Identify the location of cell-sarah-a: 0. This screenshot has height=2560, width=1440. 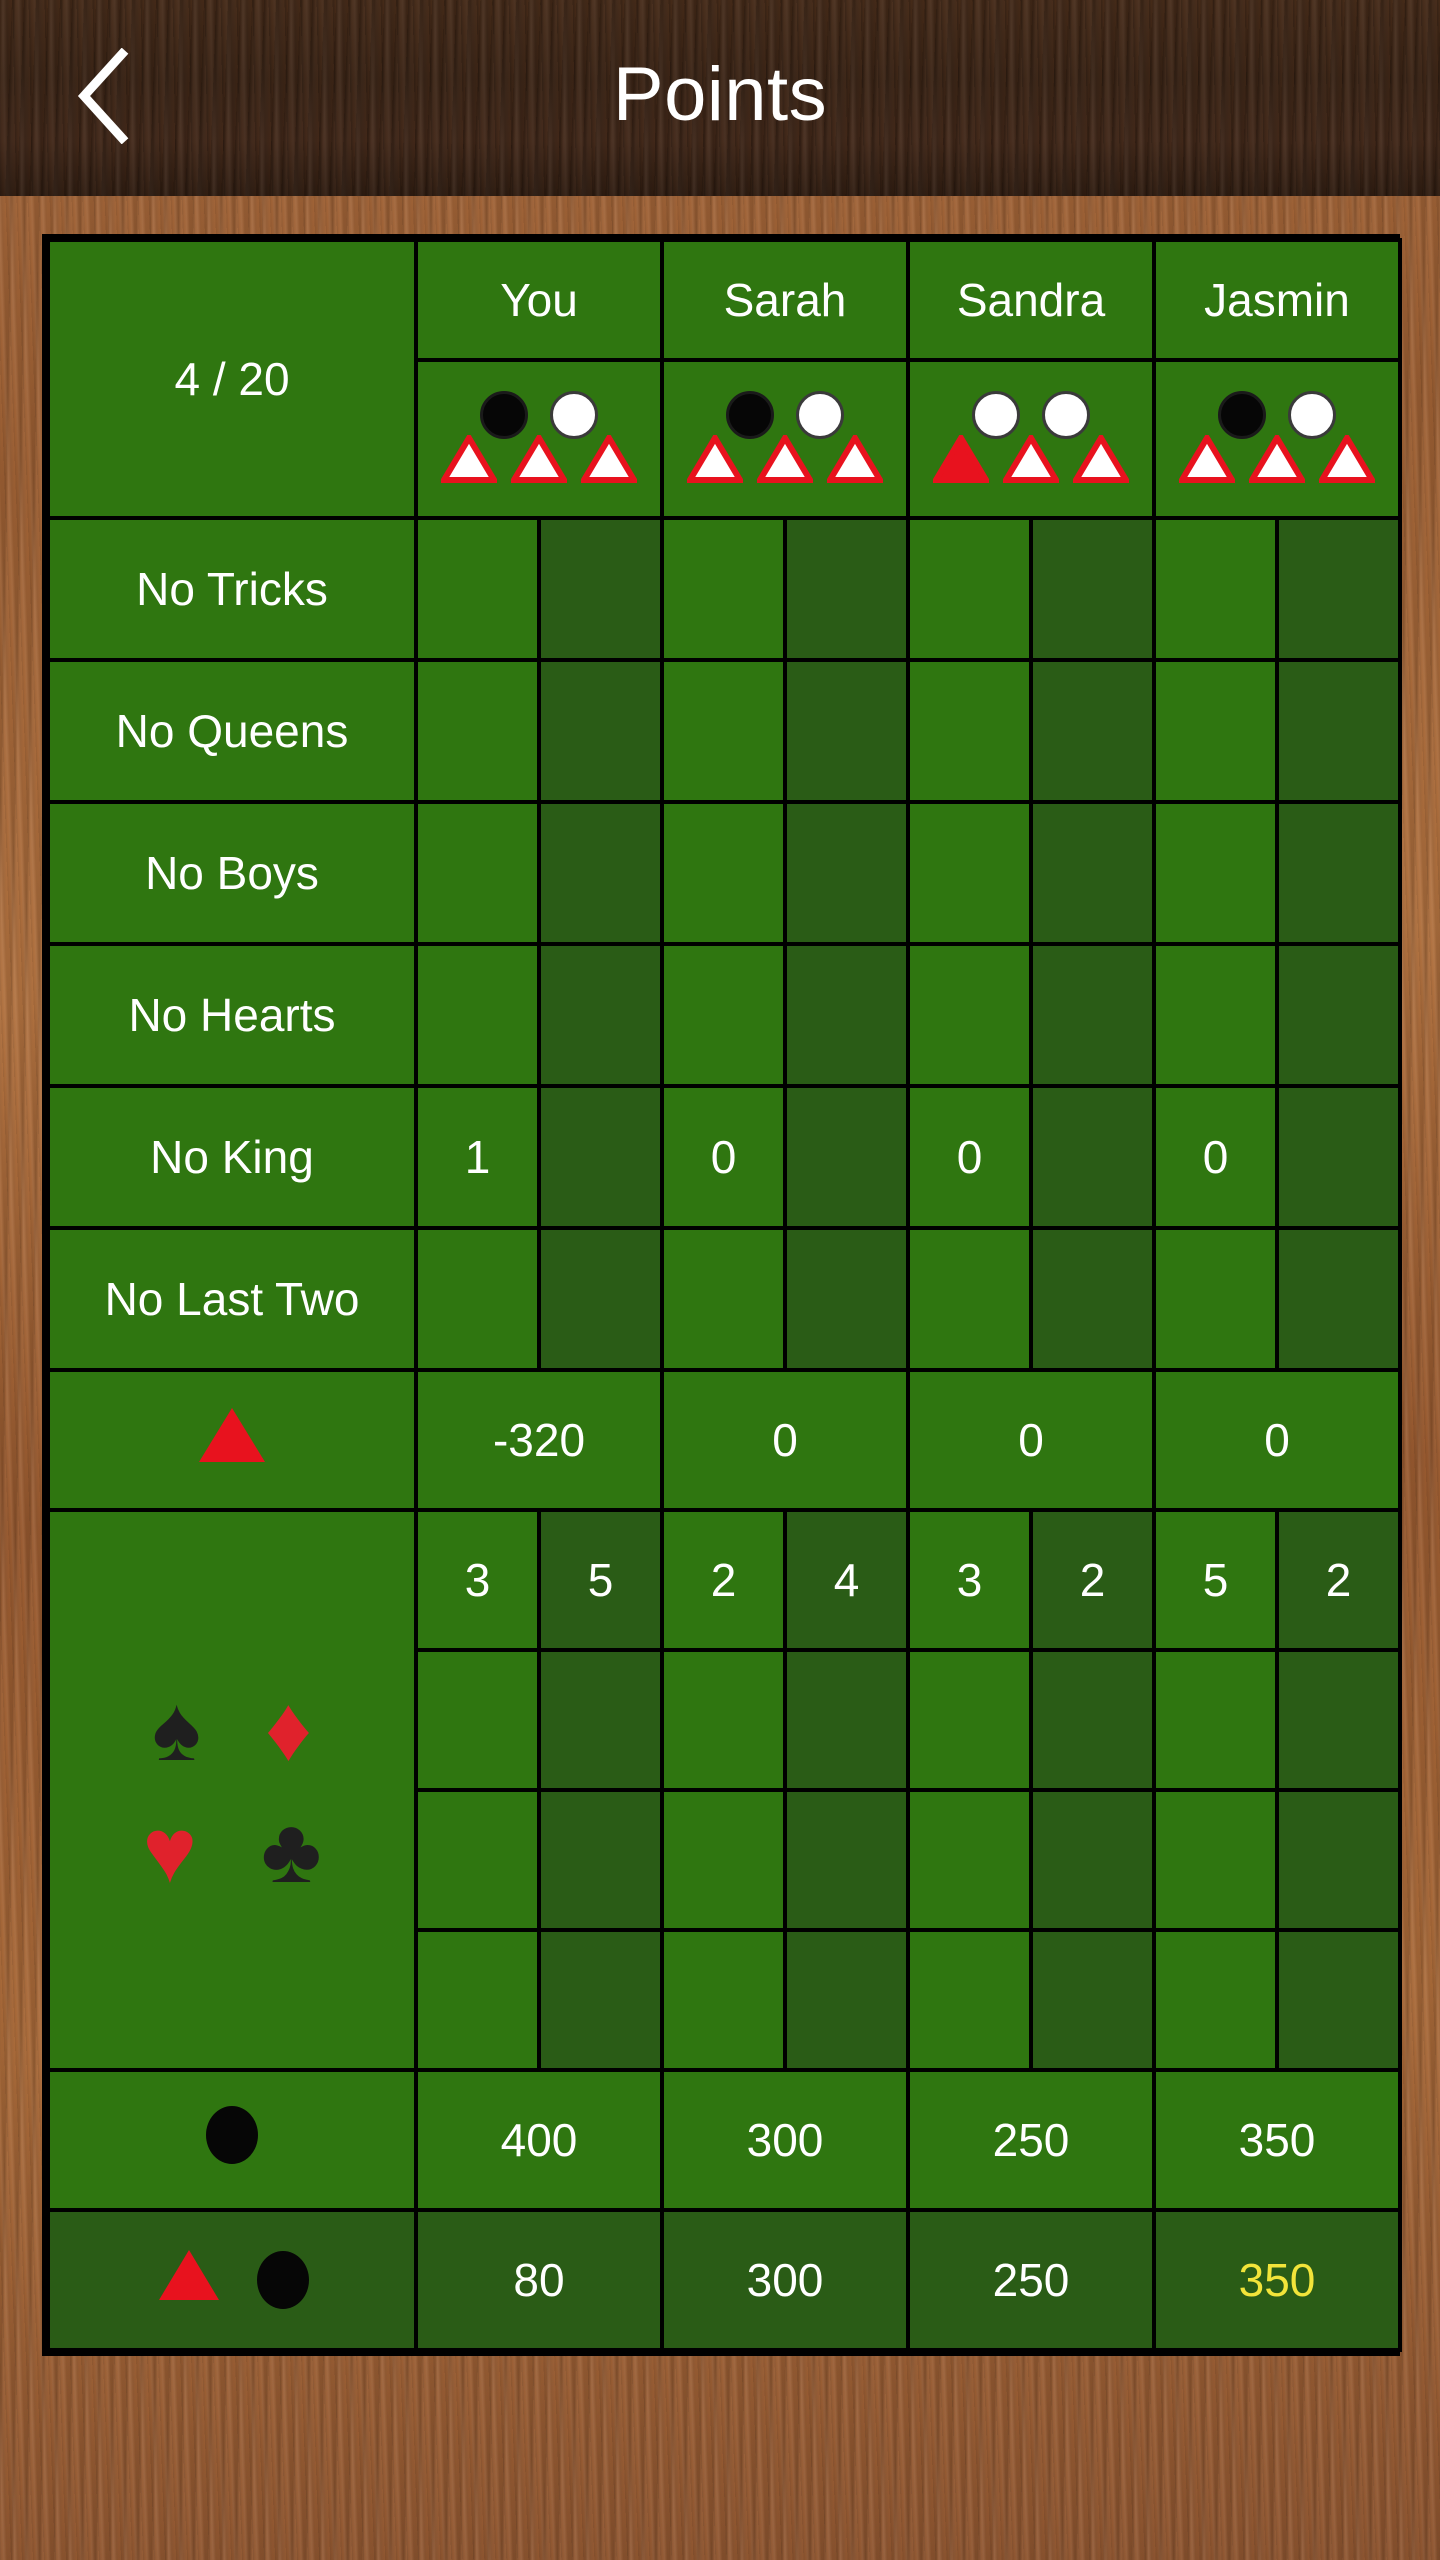
(723, 1157).